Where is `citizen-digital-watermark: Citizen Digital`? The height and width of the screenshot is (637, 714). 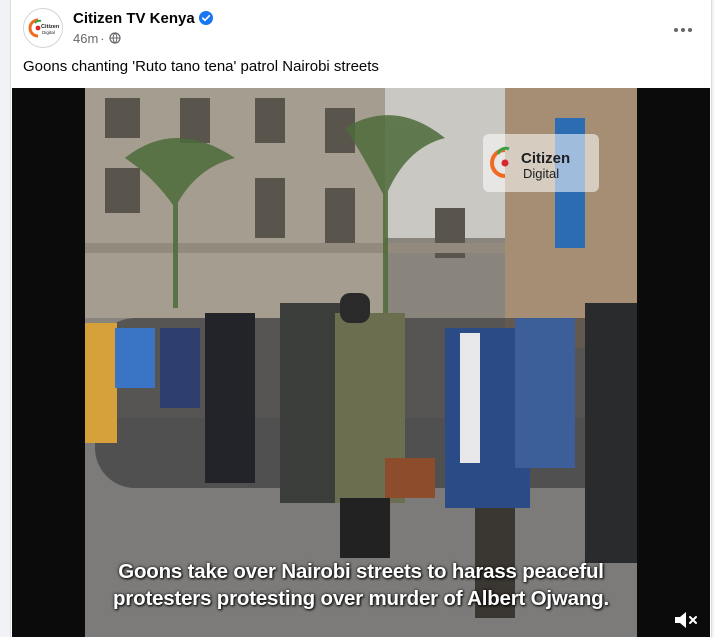 citizen-digital-watermark: Citizen Digital is located at coordinates (541, 163).